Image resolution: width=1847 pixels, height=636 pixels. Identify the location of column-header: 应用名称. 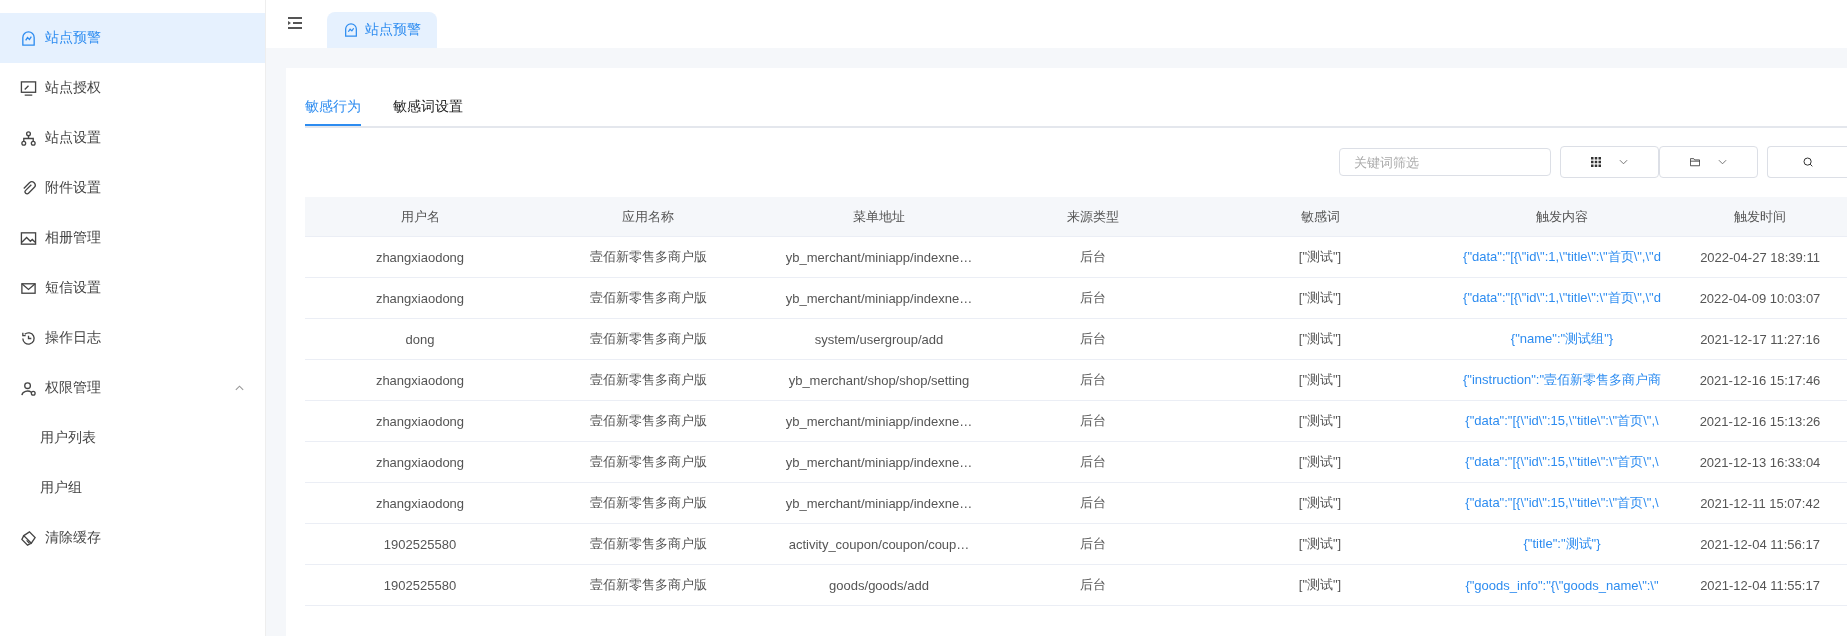
(648, 216).